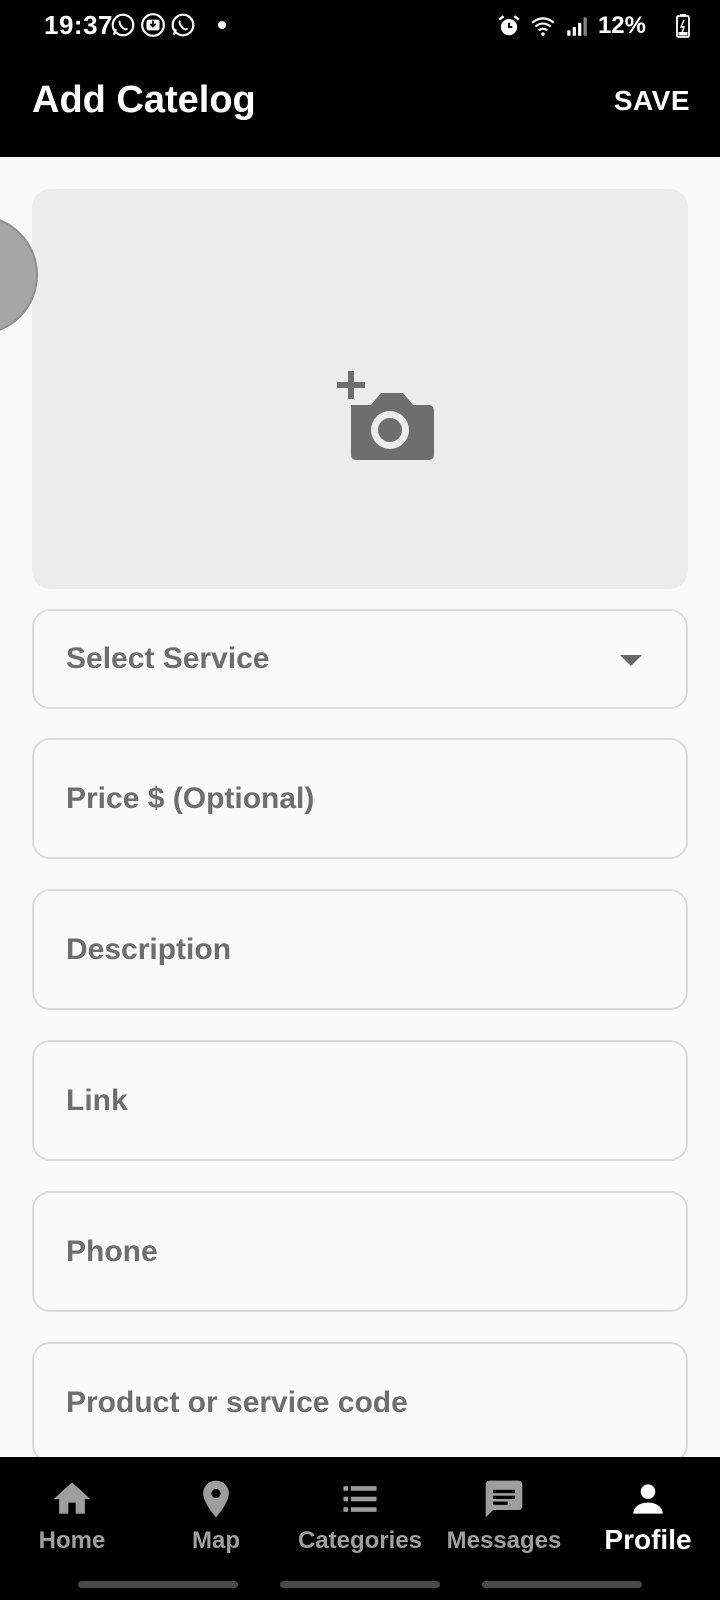 The image size is (720, 1600). Describe the element at coordinates (631, 660) in the screenshot. I see `dropdown-arrow-icon` at that location.